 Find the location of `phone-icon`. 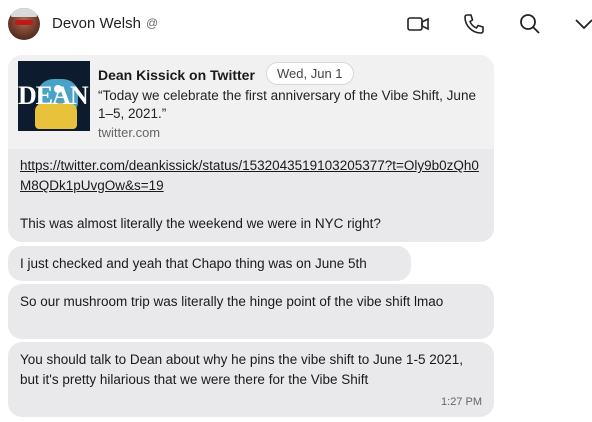

phone-icon is located at coordinates (474, 24).